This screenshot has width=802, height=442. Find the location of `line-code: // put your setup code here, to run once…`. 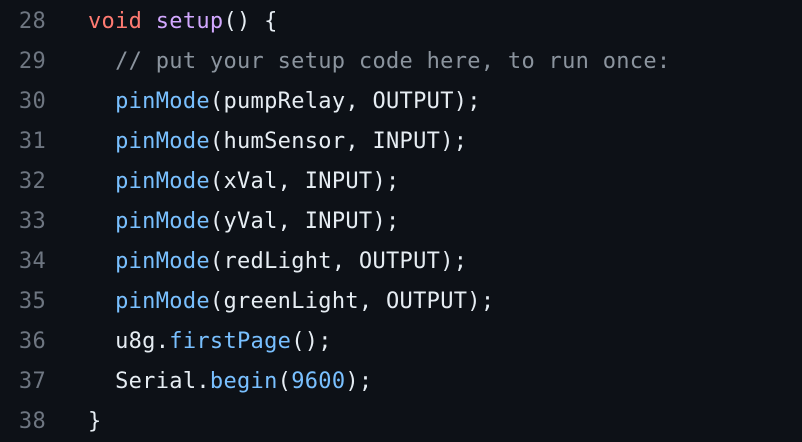

line-code: // put your setup code here, to run once… is located at coordinates (379, 62).